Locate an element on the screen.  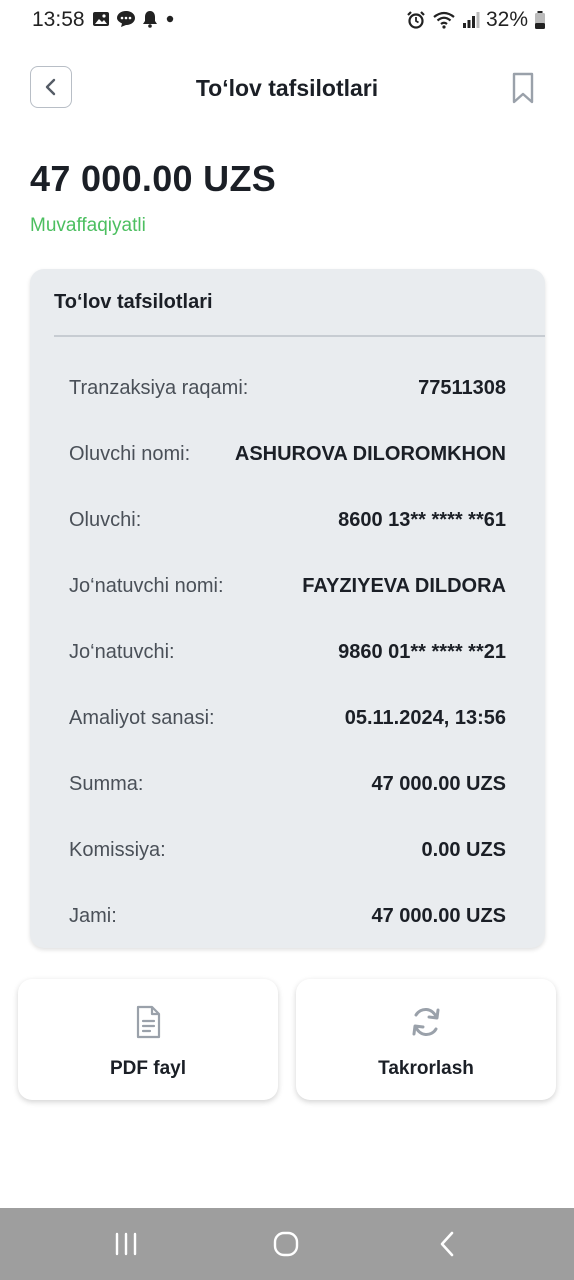
detail-row-recipient-card: Oluvchi: 8600 13** **** **61 is located at coordinates (287, 520).